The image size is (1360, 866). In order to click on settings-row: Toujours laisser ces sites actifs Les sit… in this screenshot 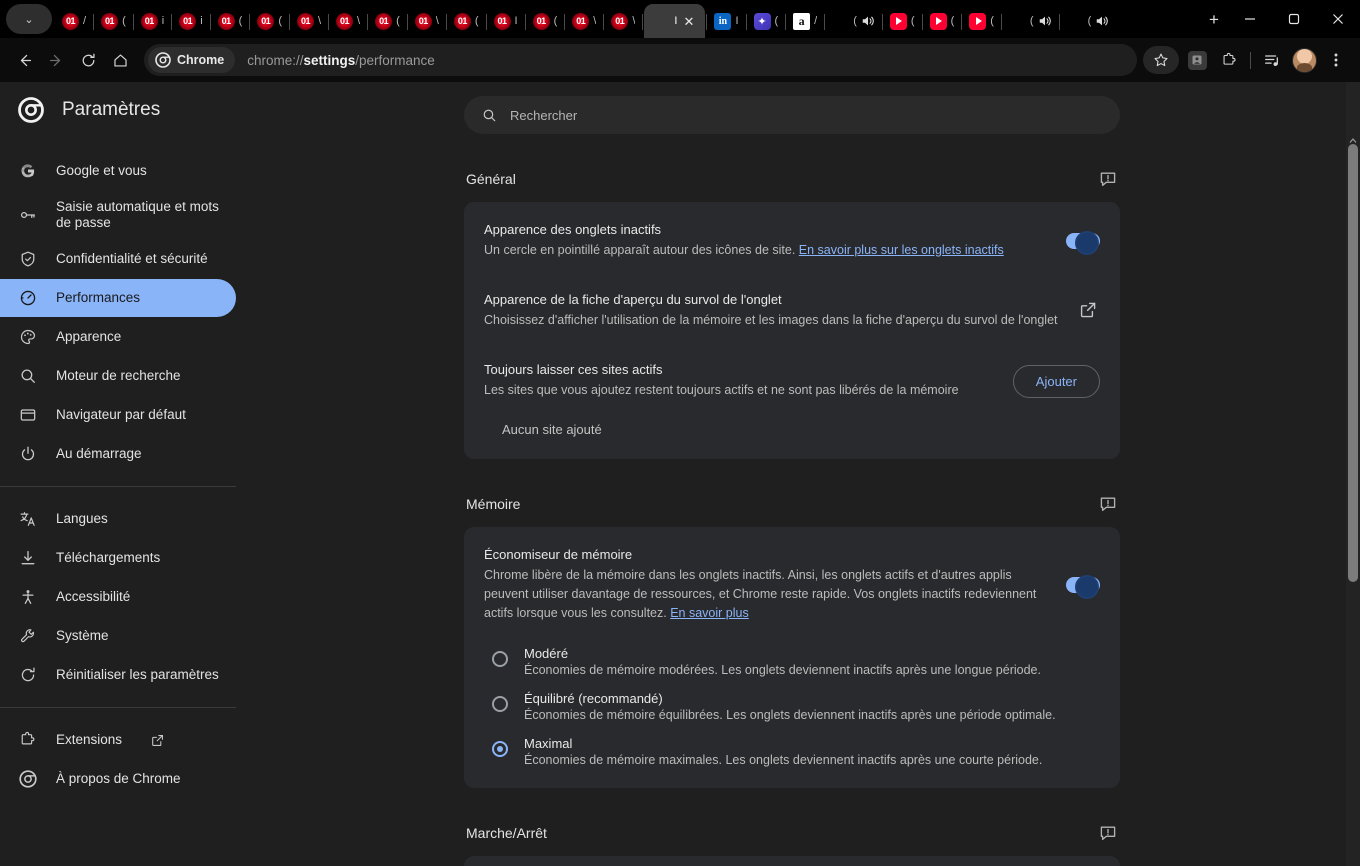, I will do `click(792, 381)`.